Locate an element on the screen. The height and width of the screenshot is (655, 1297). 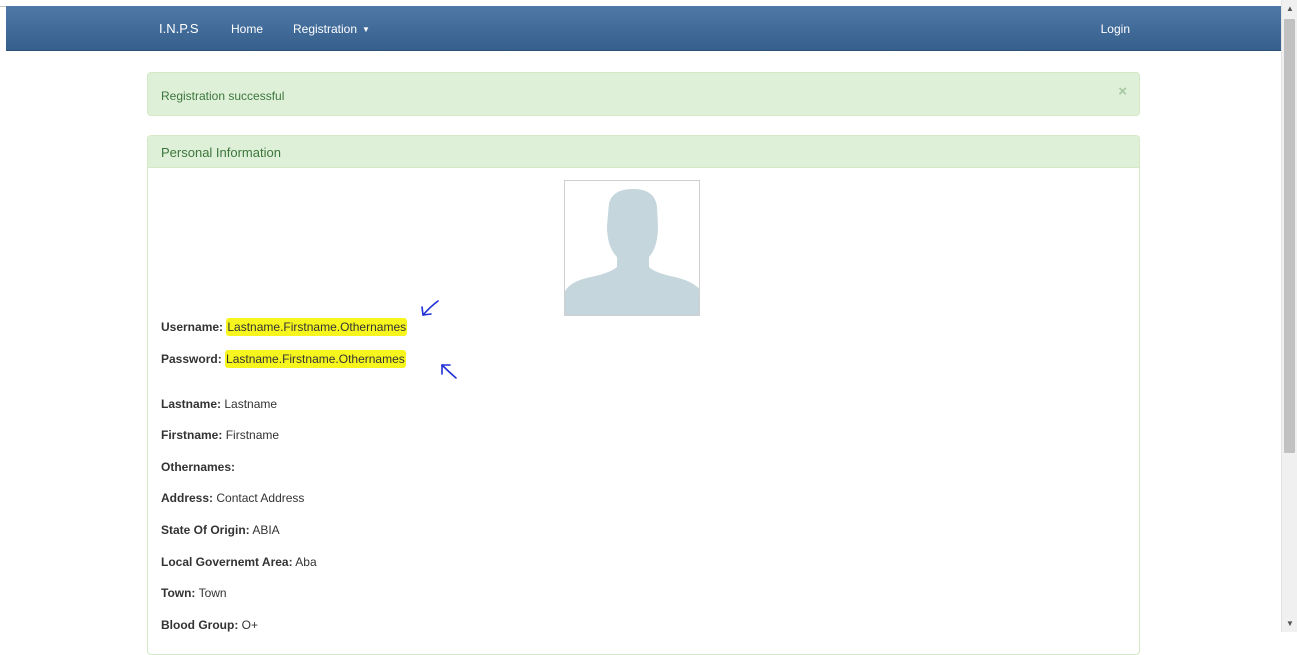
close-icon: × is located at coordinates (1122, 91).